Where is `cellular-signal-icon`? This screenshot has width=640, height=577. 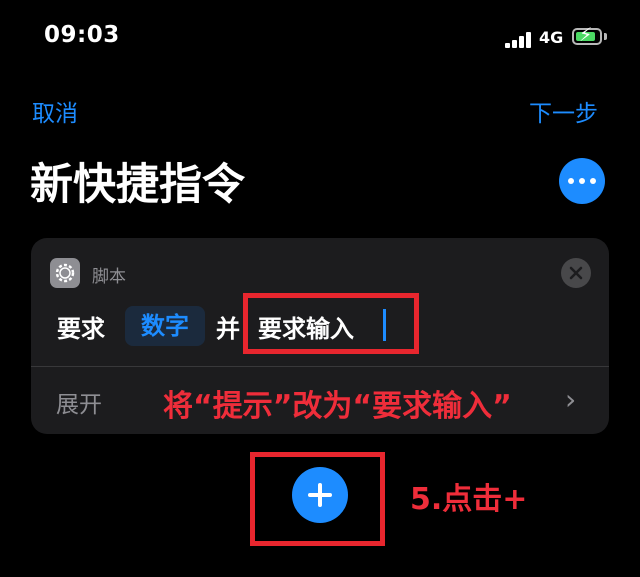 cellular-signal-icon is located at coordinates (520, 40).